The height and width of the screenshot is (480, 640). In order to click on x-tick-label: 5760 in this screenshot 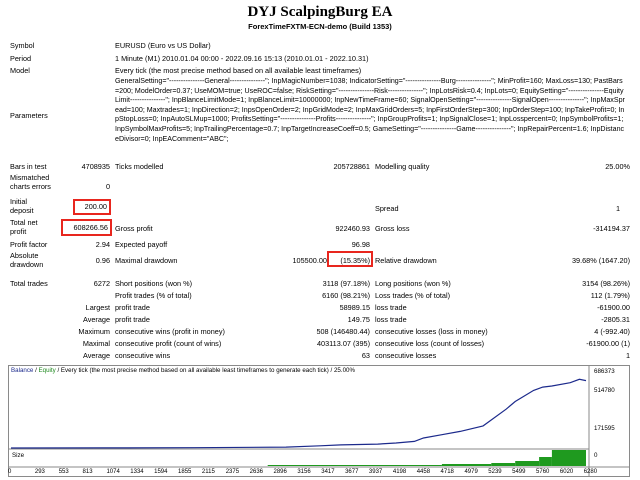, I will do `click(543, 472)`.